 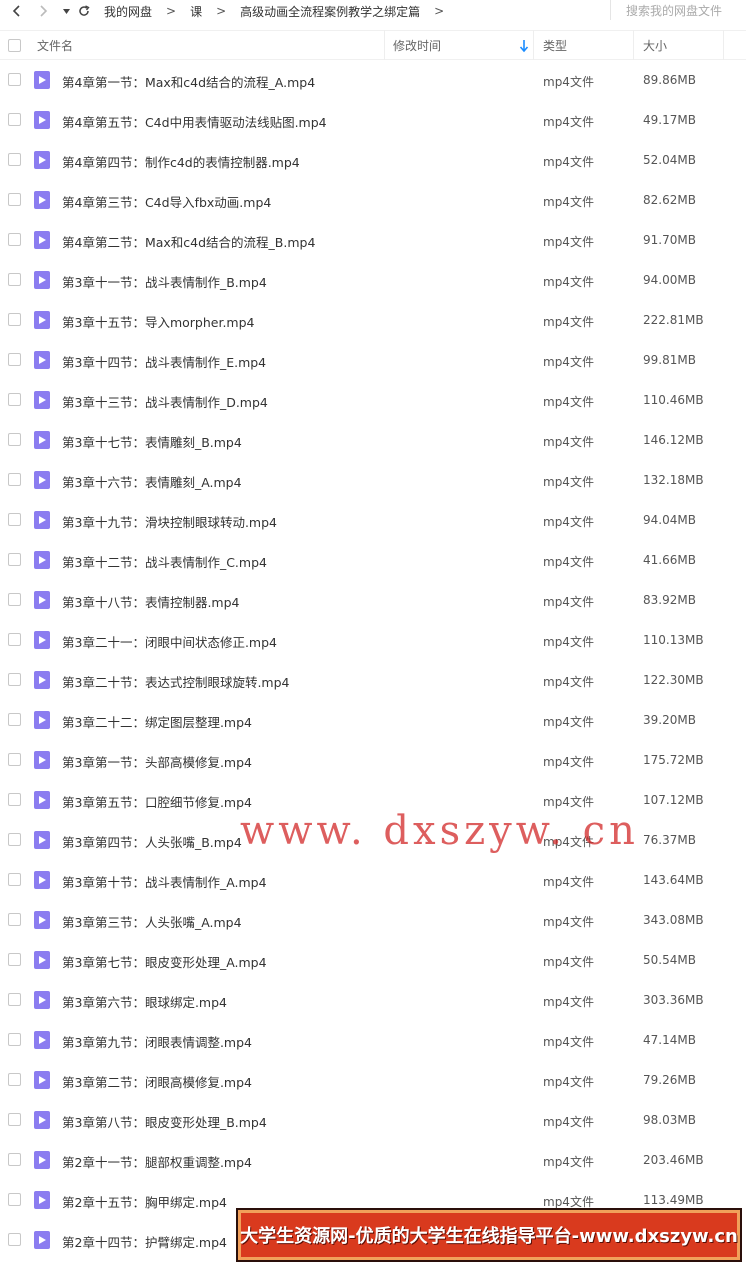 I want to click on file-name: 第3章第二节：闭眼高模修复.mp4, so click(x=157, y=1081).